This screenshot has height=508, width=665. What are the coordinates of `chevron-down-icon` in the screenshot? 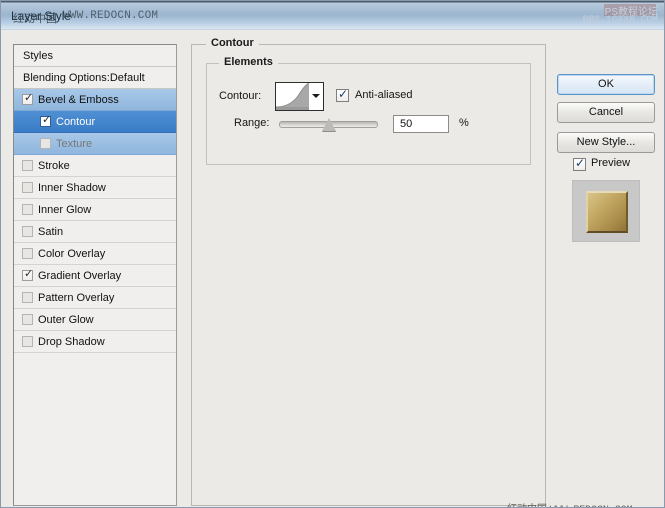 It's located at (316, 96).